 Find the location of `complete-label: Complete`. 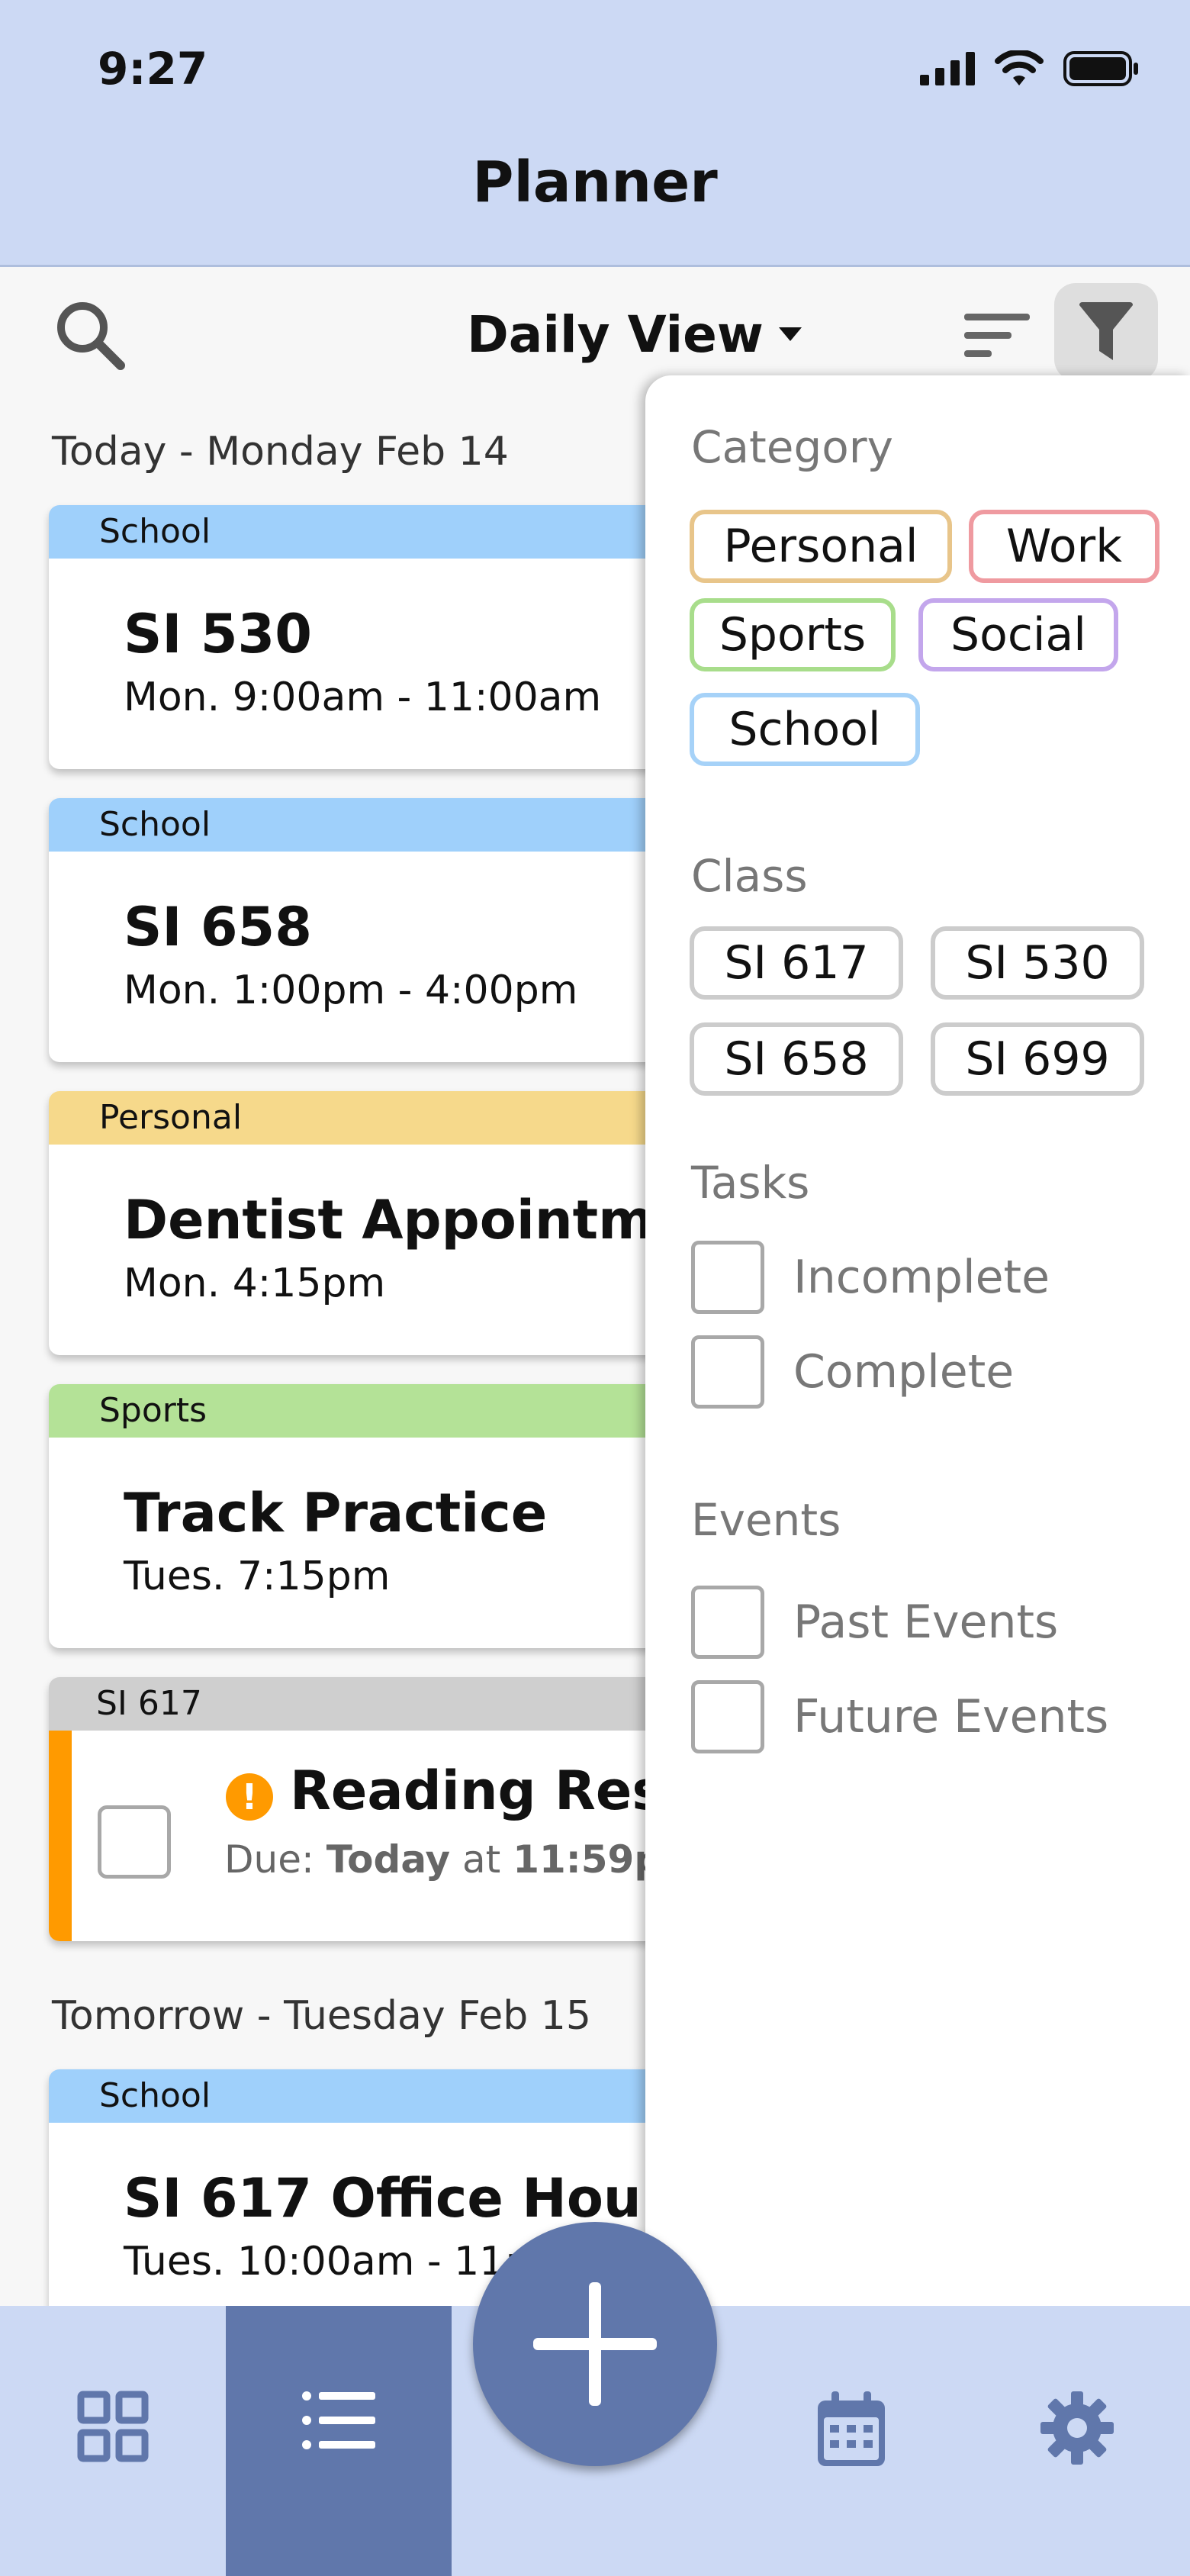

complete-label: Complete is located at coordinates (904, 1372).